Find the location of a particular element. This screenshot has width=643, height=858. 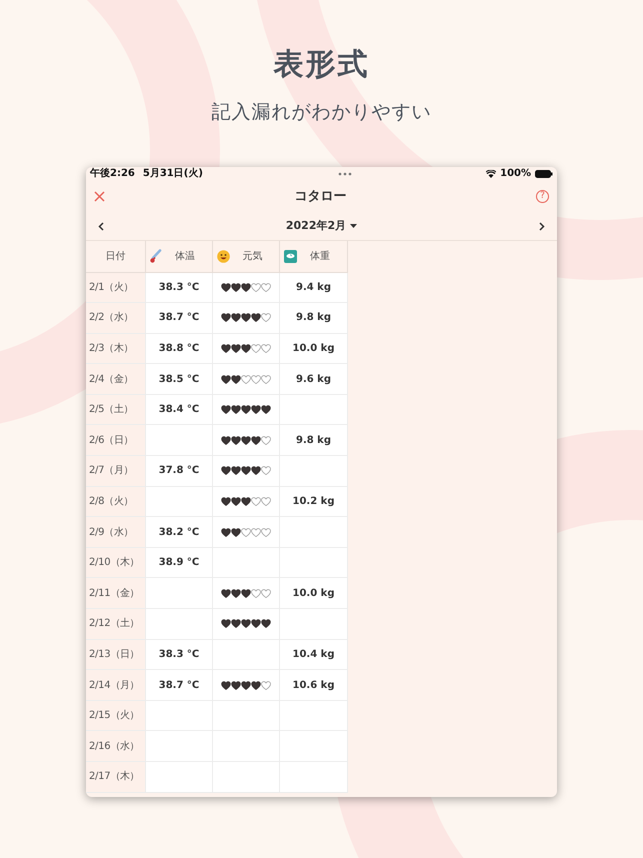

weight-cell: 10.6 kg is located at coordinates (314, 685).